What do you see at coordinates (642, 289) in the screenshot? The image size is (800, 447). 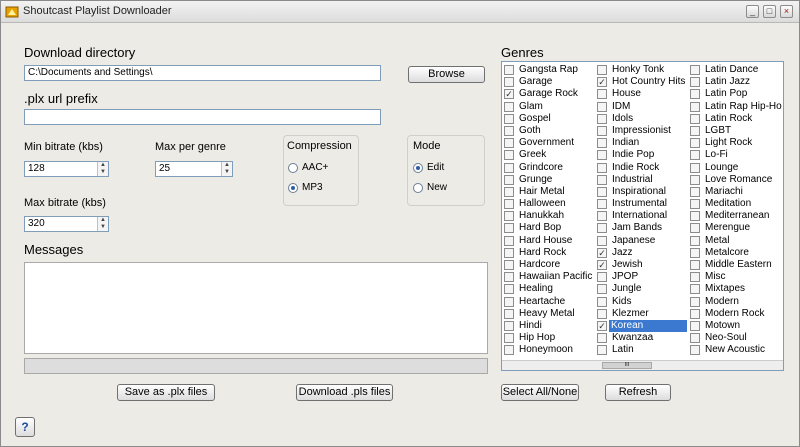 I see `genre-item: Jungle` at bounding box center [642, 289].